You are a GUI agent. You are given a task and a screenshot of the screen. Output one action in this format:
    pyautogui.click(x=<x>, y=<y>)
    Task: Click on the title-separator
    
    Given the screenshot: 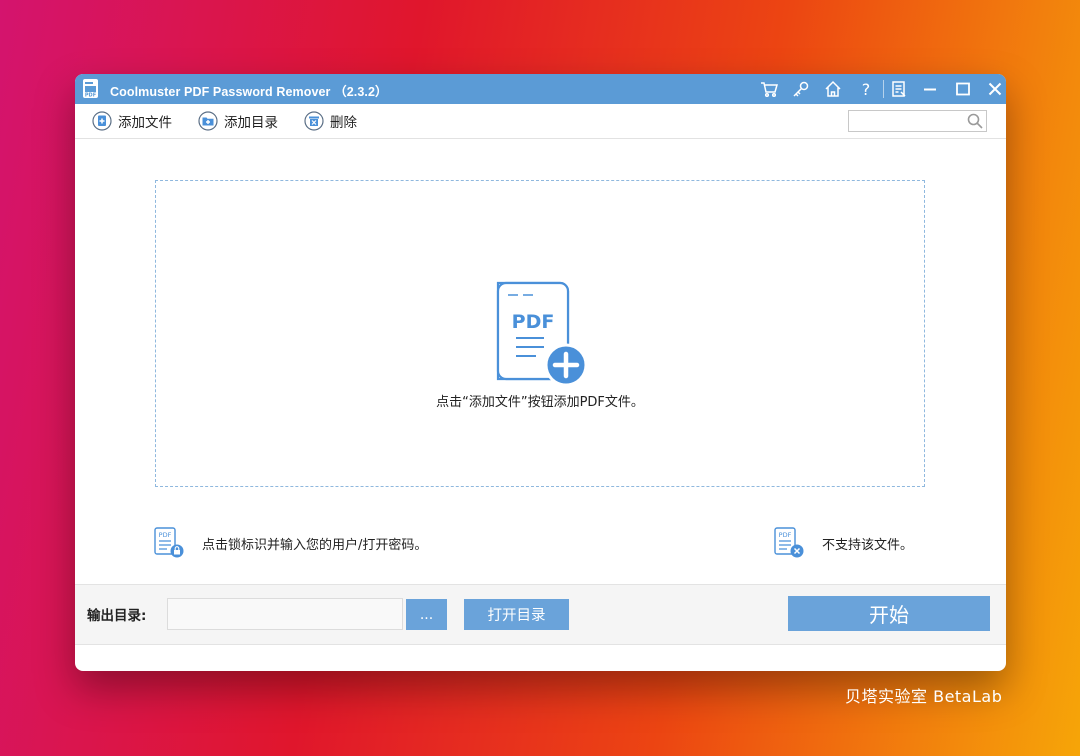 What is the action you would take?
    pyautogui.click(x=883, y=89)
    